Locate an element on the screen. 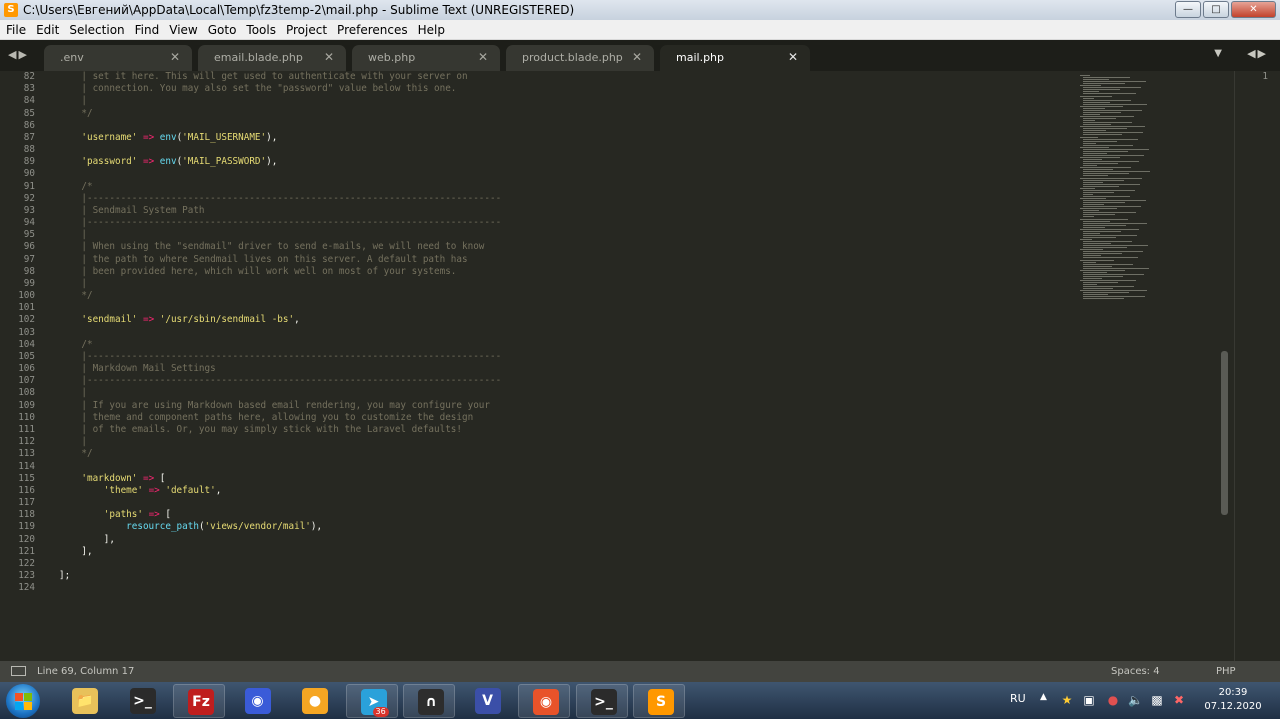 This screenshot has height=719, width=1280. taskbar-vpn: ∩ is located at coordinates (429, 701).